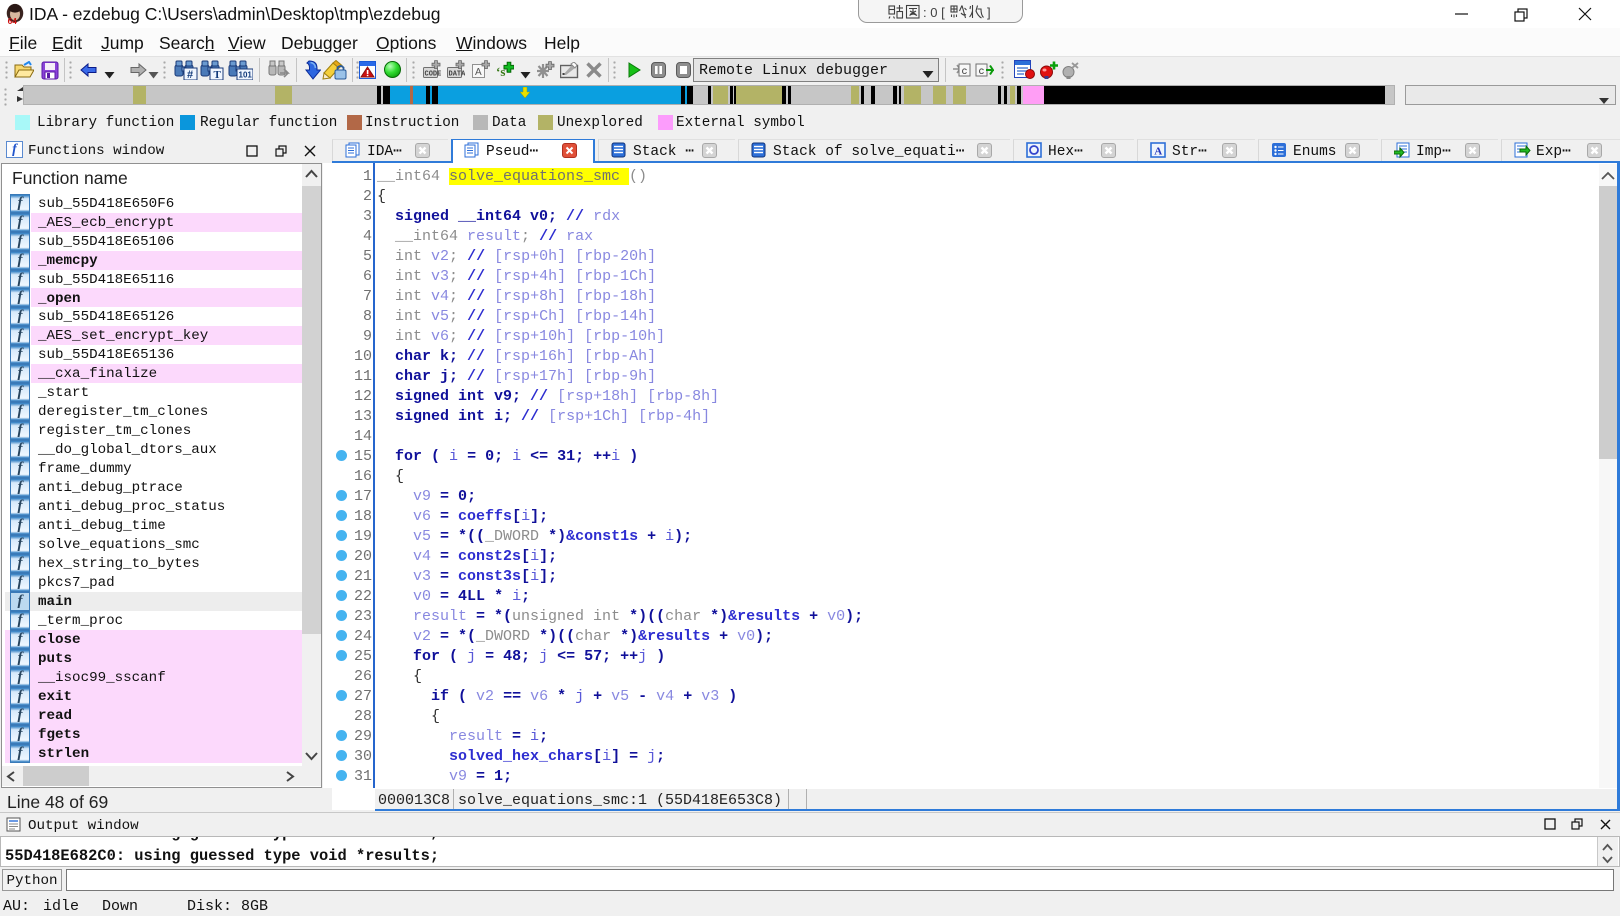  What do you see at coordinates (13, 21) in the screenshot?
I see `svg-text: 64` at bounding box center [13, 21].